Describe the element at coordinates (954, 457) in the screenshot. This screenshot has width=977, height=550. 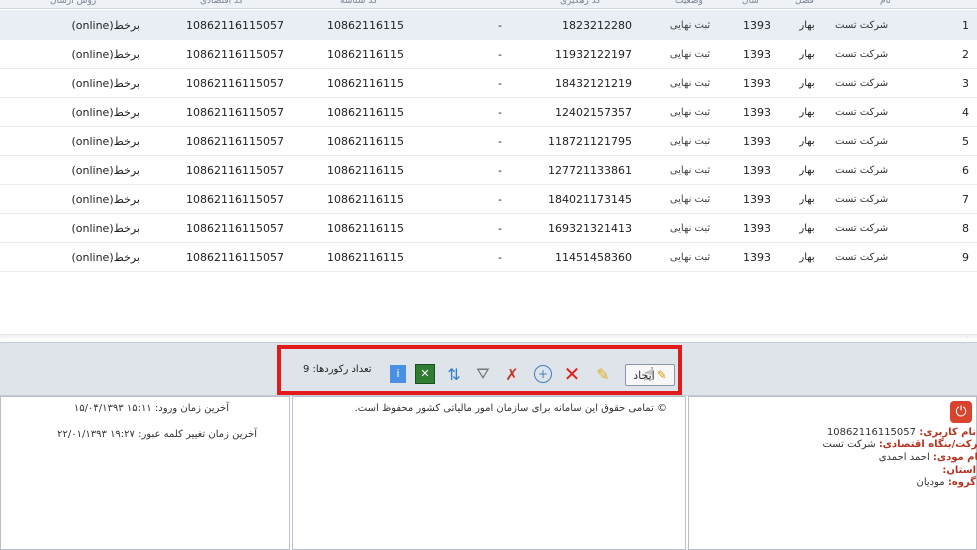
I see `fullname-label: نام مودی:` at that location.